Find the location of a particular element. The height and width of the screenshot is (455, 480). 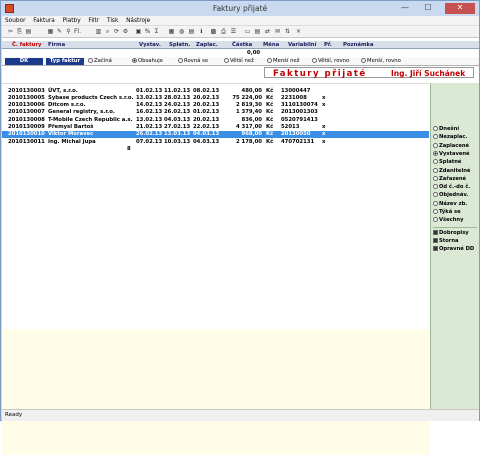

close-window-button: ✕ is located at coordinates (460, 8).